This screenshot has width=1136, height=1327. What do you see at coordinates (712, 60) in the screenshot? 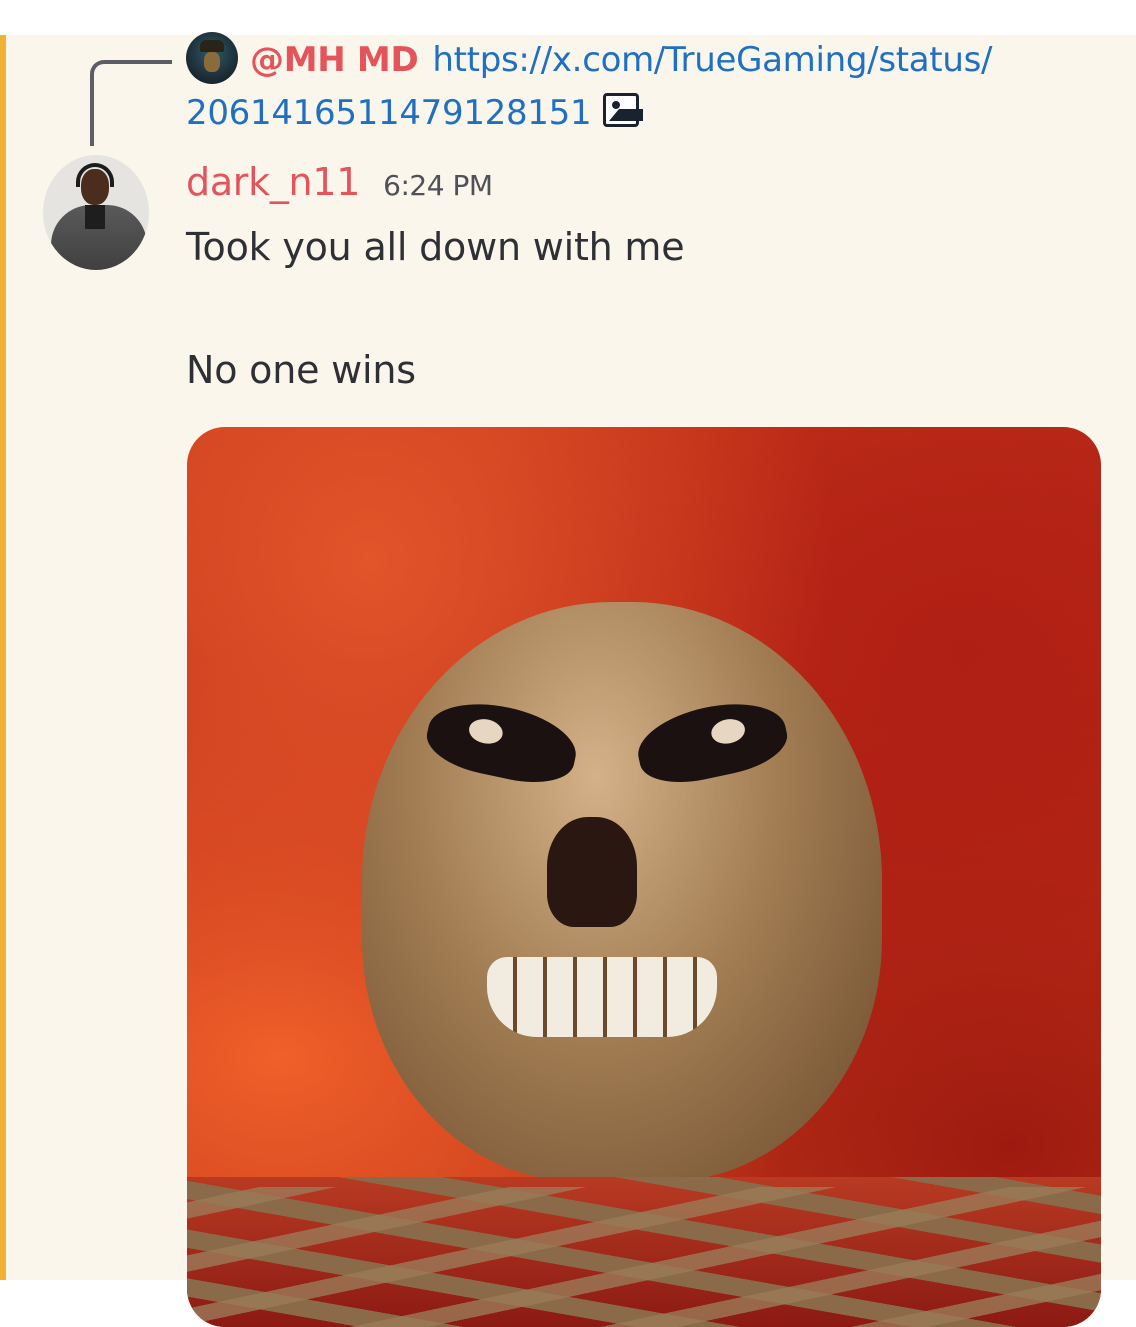
I see `reply-link-part1: https://x.com/TrueGaming/status/` at bounding box center [712, 60].